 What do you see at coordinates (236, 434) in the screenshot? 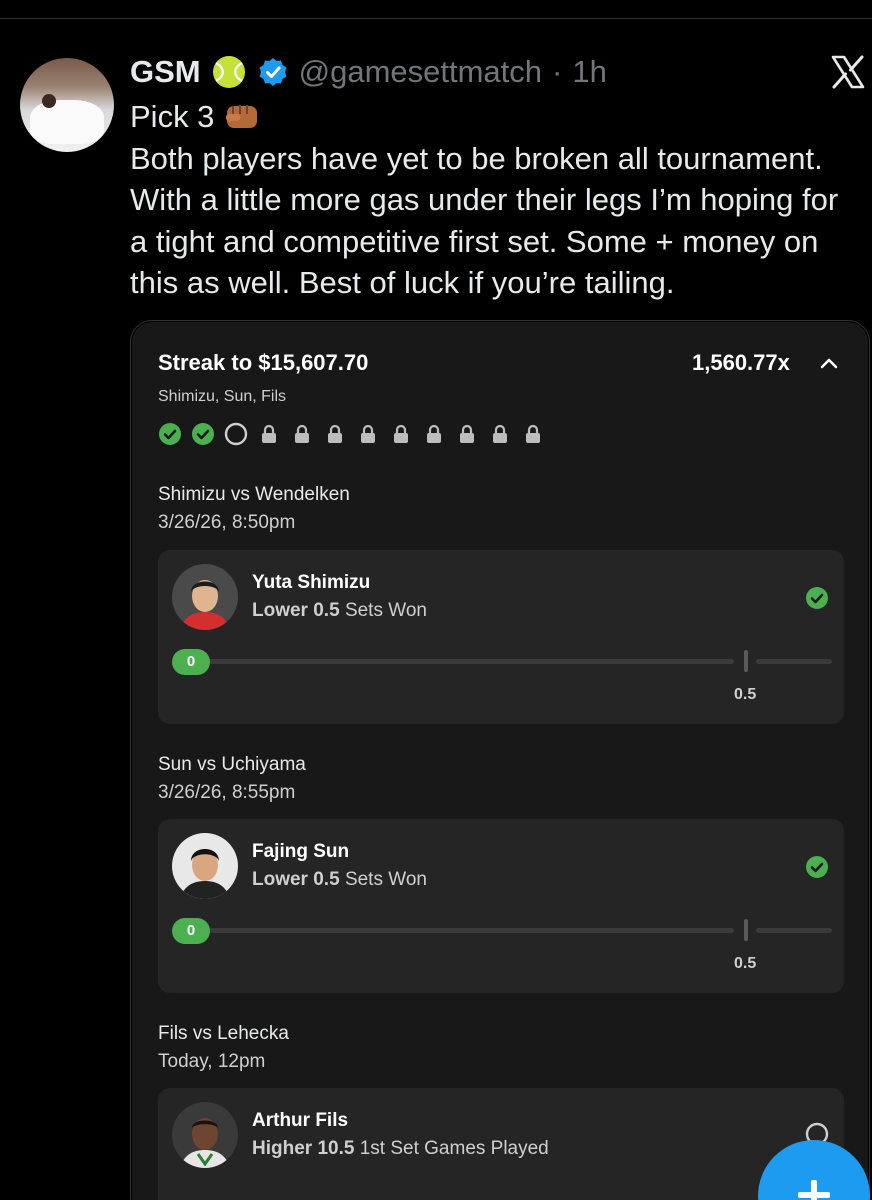
I see `pending-circle-icon` at bounding box center [236, 434].